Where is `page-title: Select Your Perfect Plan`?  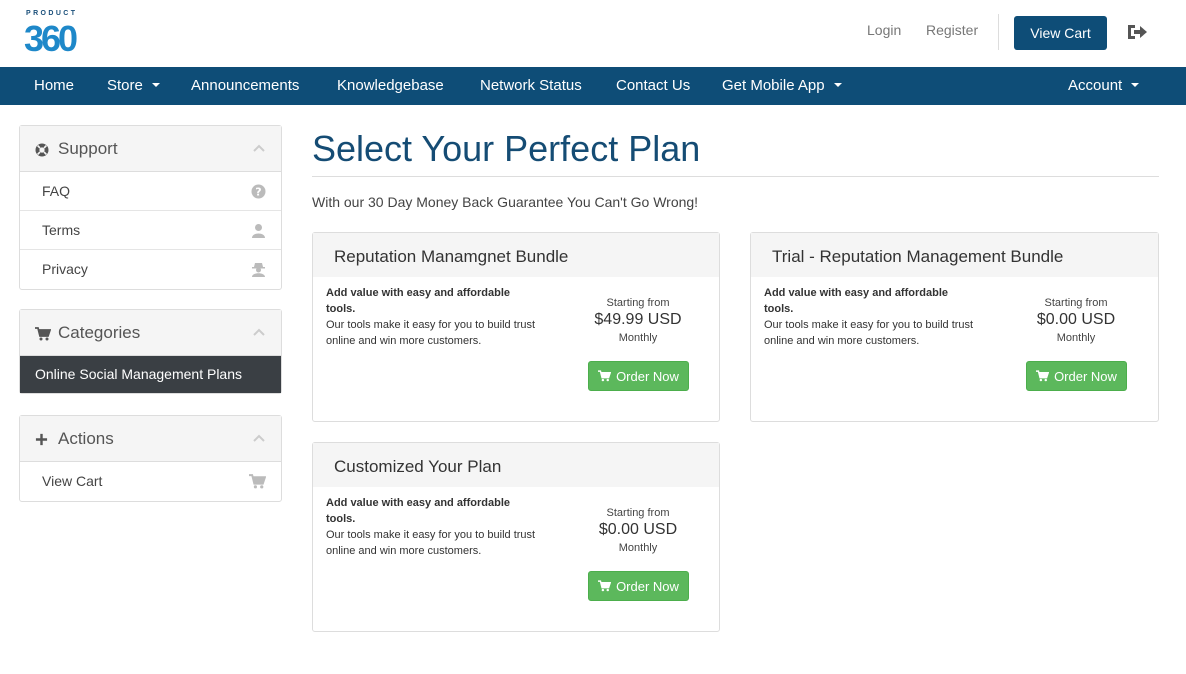
page-title: Select Your Perfect Plan is located at coordinates (506, 148).